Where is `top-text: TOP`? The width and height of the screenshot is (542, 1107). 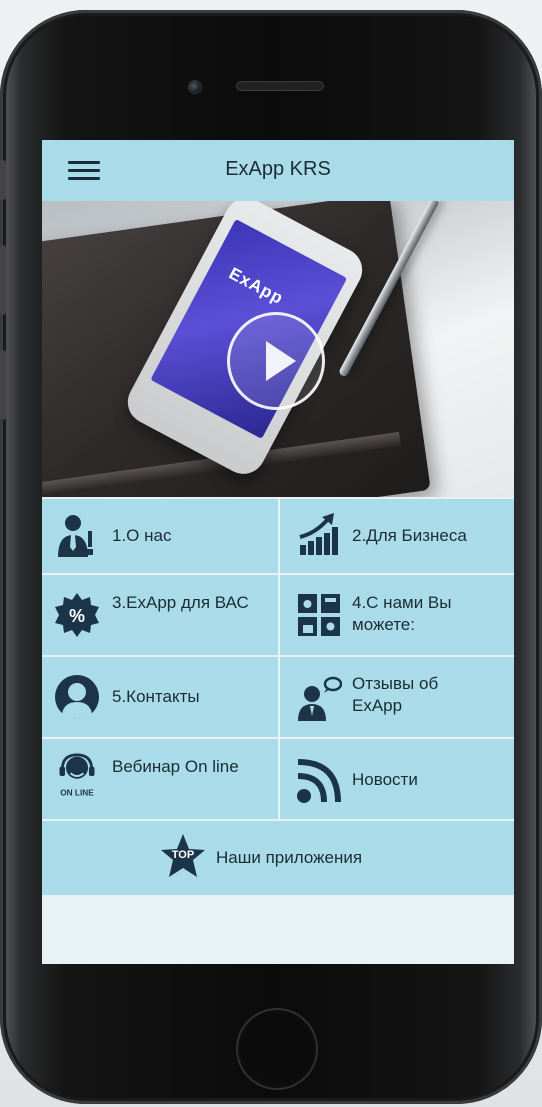
top-text: TOP is located at coordinates (183, 855).